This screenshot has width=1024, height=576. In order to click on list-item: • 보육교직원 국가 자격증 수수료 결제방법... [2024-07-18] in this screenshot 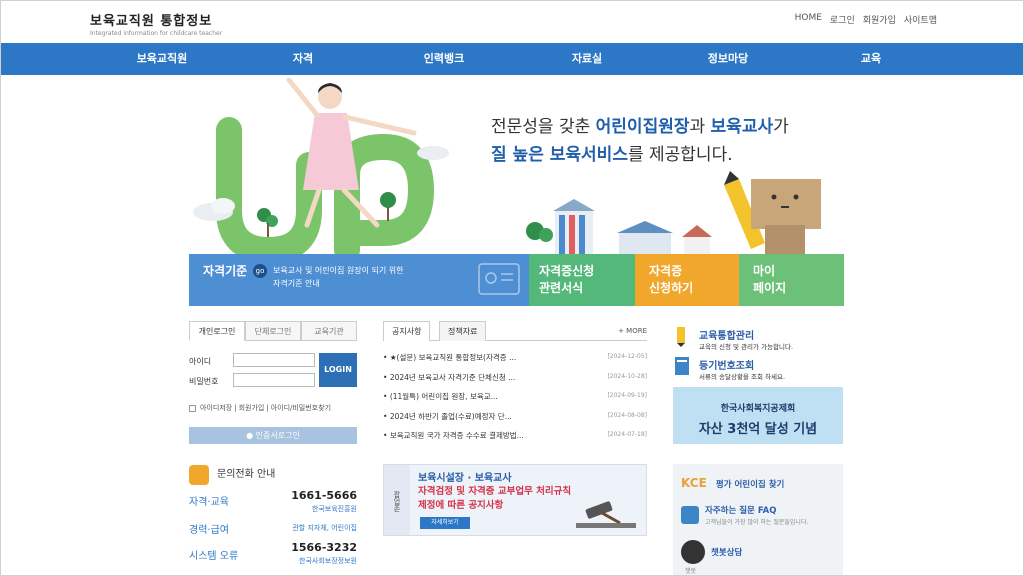, I will do `click(515, 435)`.